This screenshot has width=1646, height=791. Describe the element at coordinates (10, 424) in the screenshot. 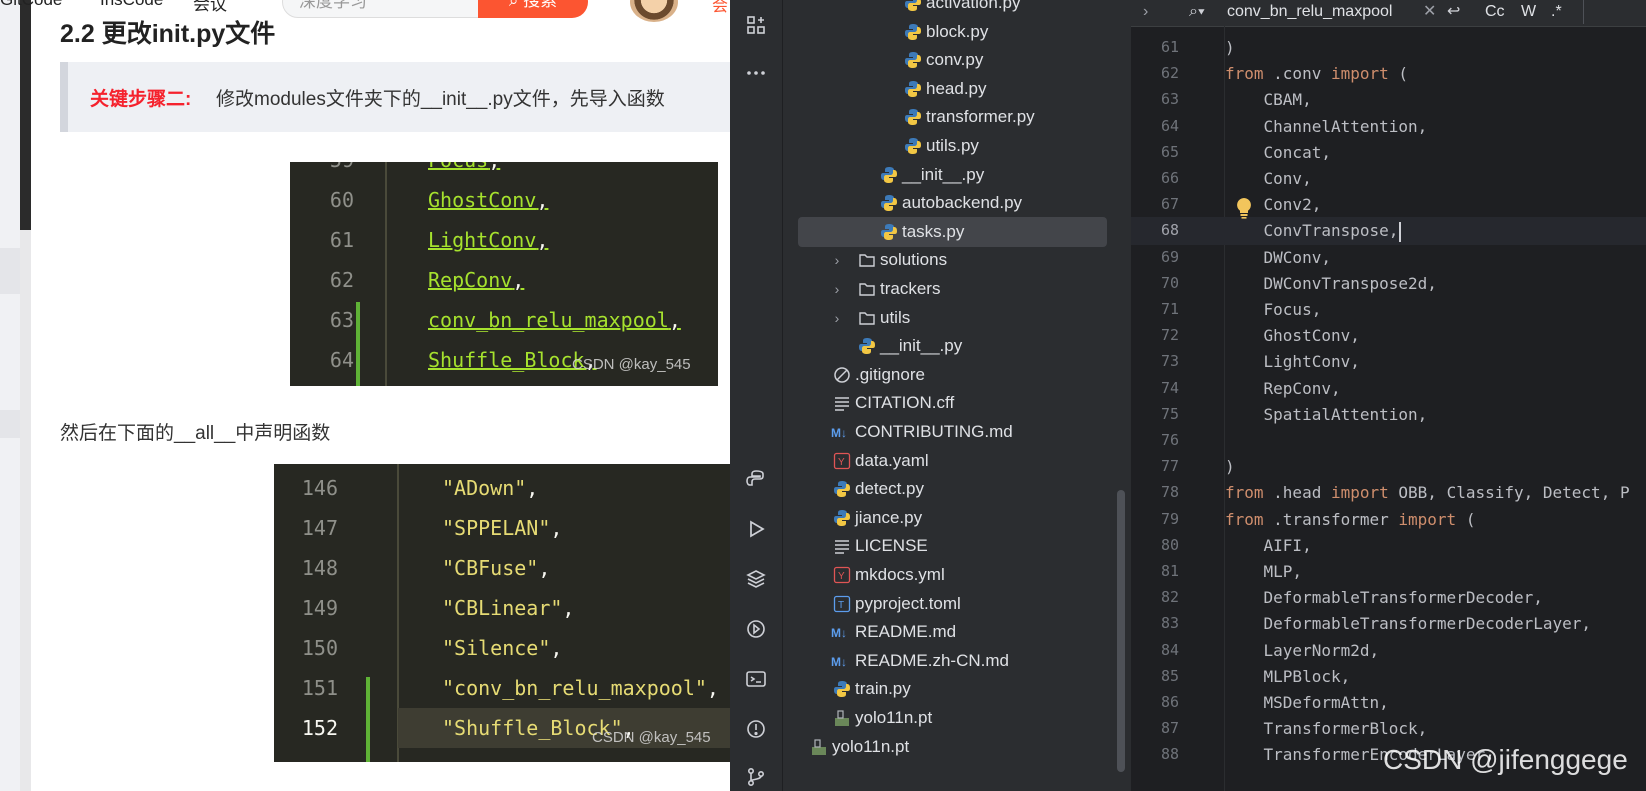

I see `side-tab-b` at that location.